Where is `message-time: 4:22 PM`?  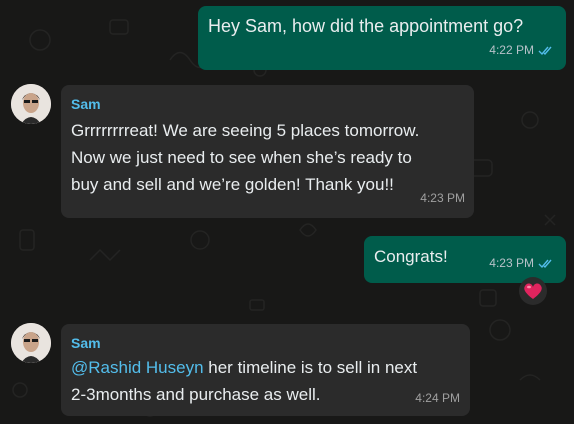 message-time: 4:22 PM is located at coordinates (511, 50).